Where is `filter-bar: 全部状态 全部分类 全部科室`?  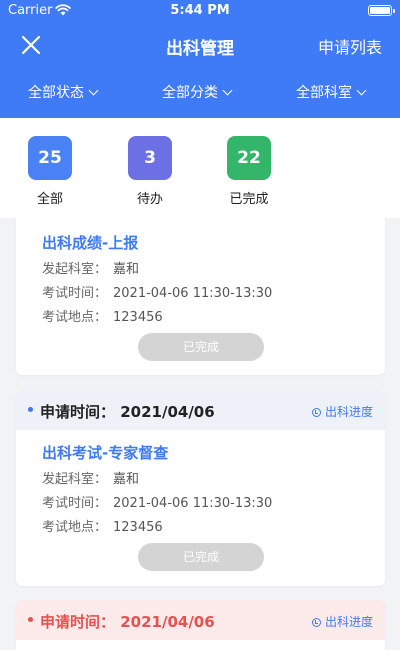 filter-bar: 全部状态 全部分类 全部科室 is located at coordinates (200, 93).